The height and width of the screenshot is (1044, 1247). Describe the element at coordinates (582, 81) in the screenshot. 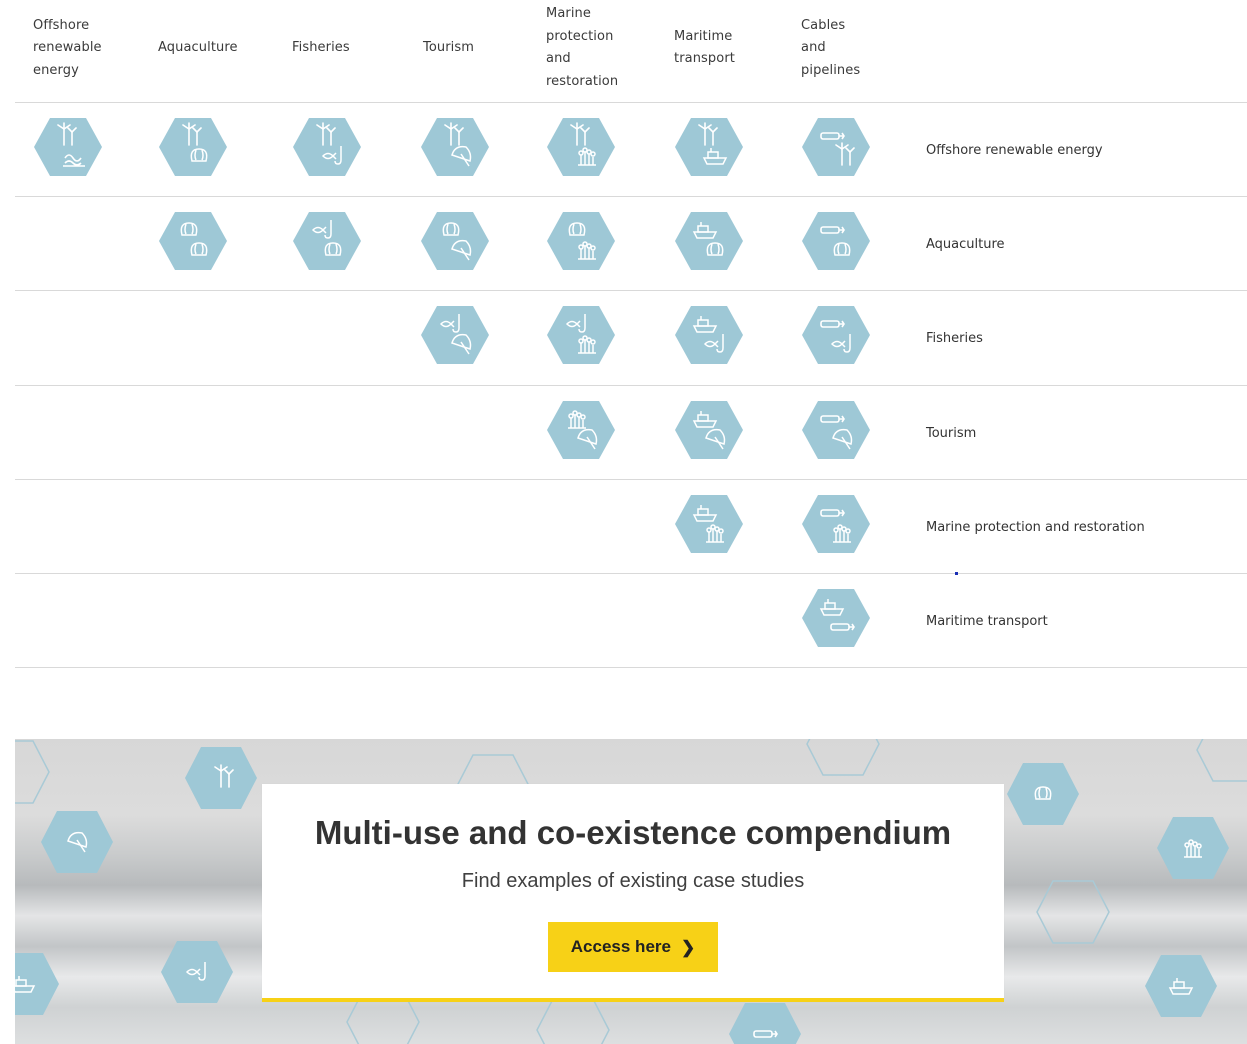

I see `column-header-line: restoration` at that location.